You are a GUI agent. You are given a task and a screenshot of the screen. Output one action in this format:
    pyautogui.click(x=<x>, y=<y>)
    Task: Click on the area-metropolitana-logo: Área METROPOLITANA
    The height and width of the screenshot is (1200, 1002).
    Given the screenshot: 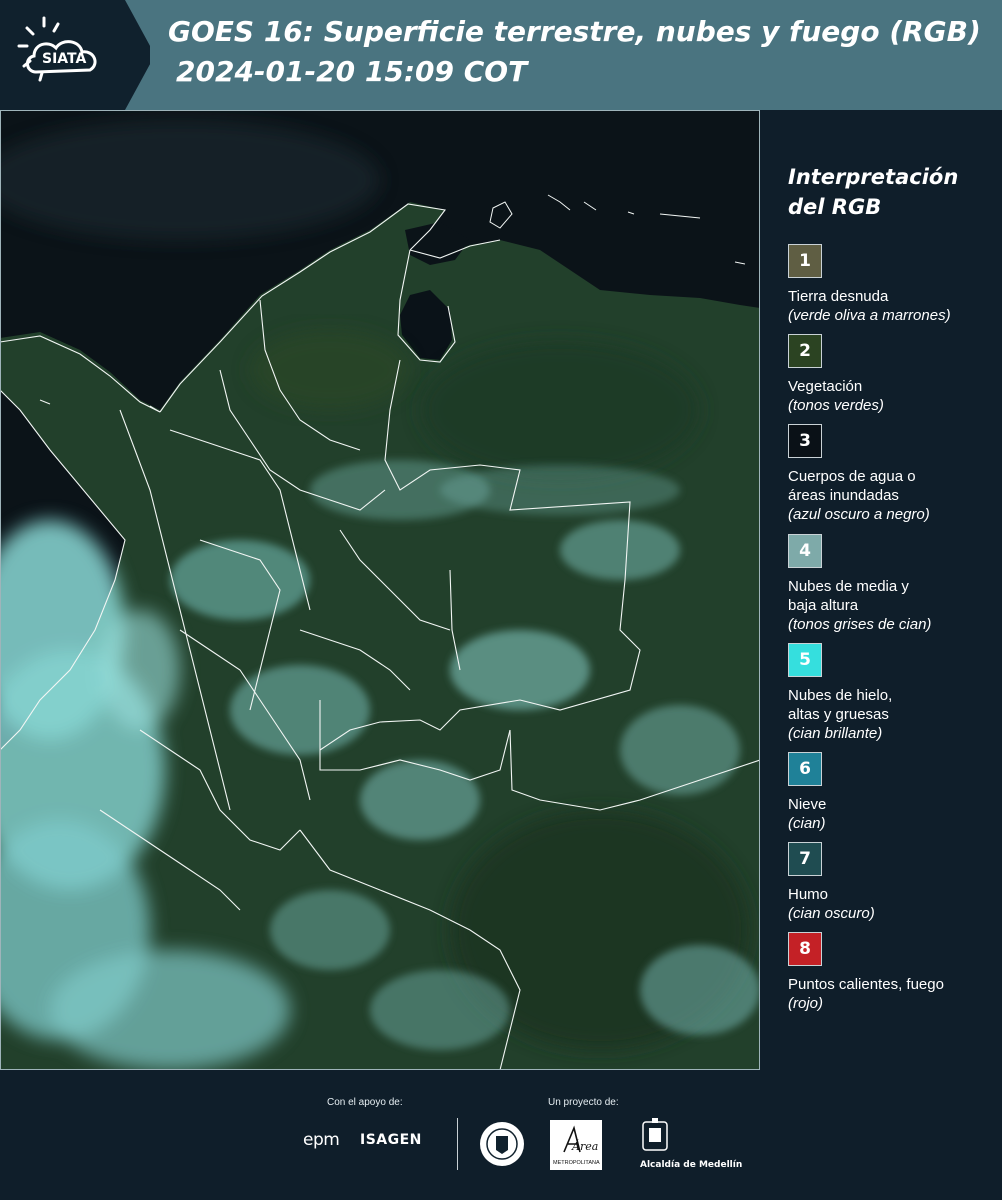 What is the action you would take?
    pyautogui.click(x=576, y=1145)
    